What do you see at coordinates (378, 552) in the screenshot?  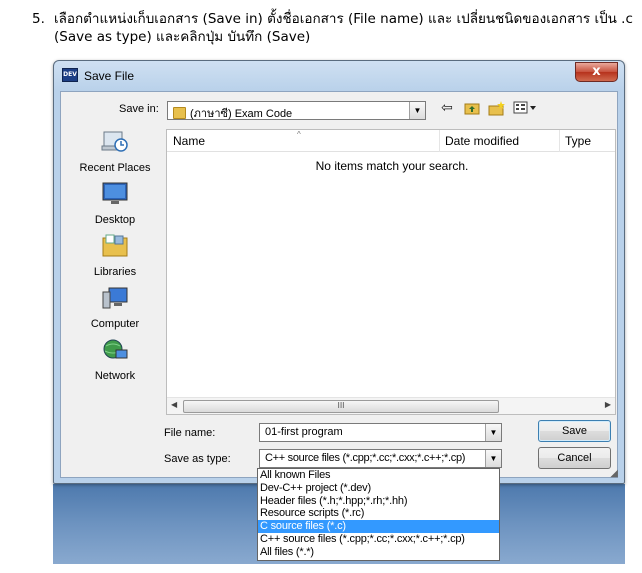 I see `dropdown-option: All files (*.*)` at bounding box center [378, 552].